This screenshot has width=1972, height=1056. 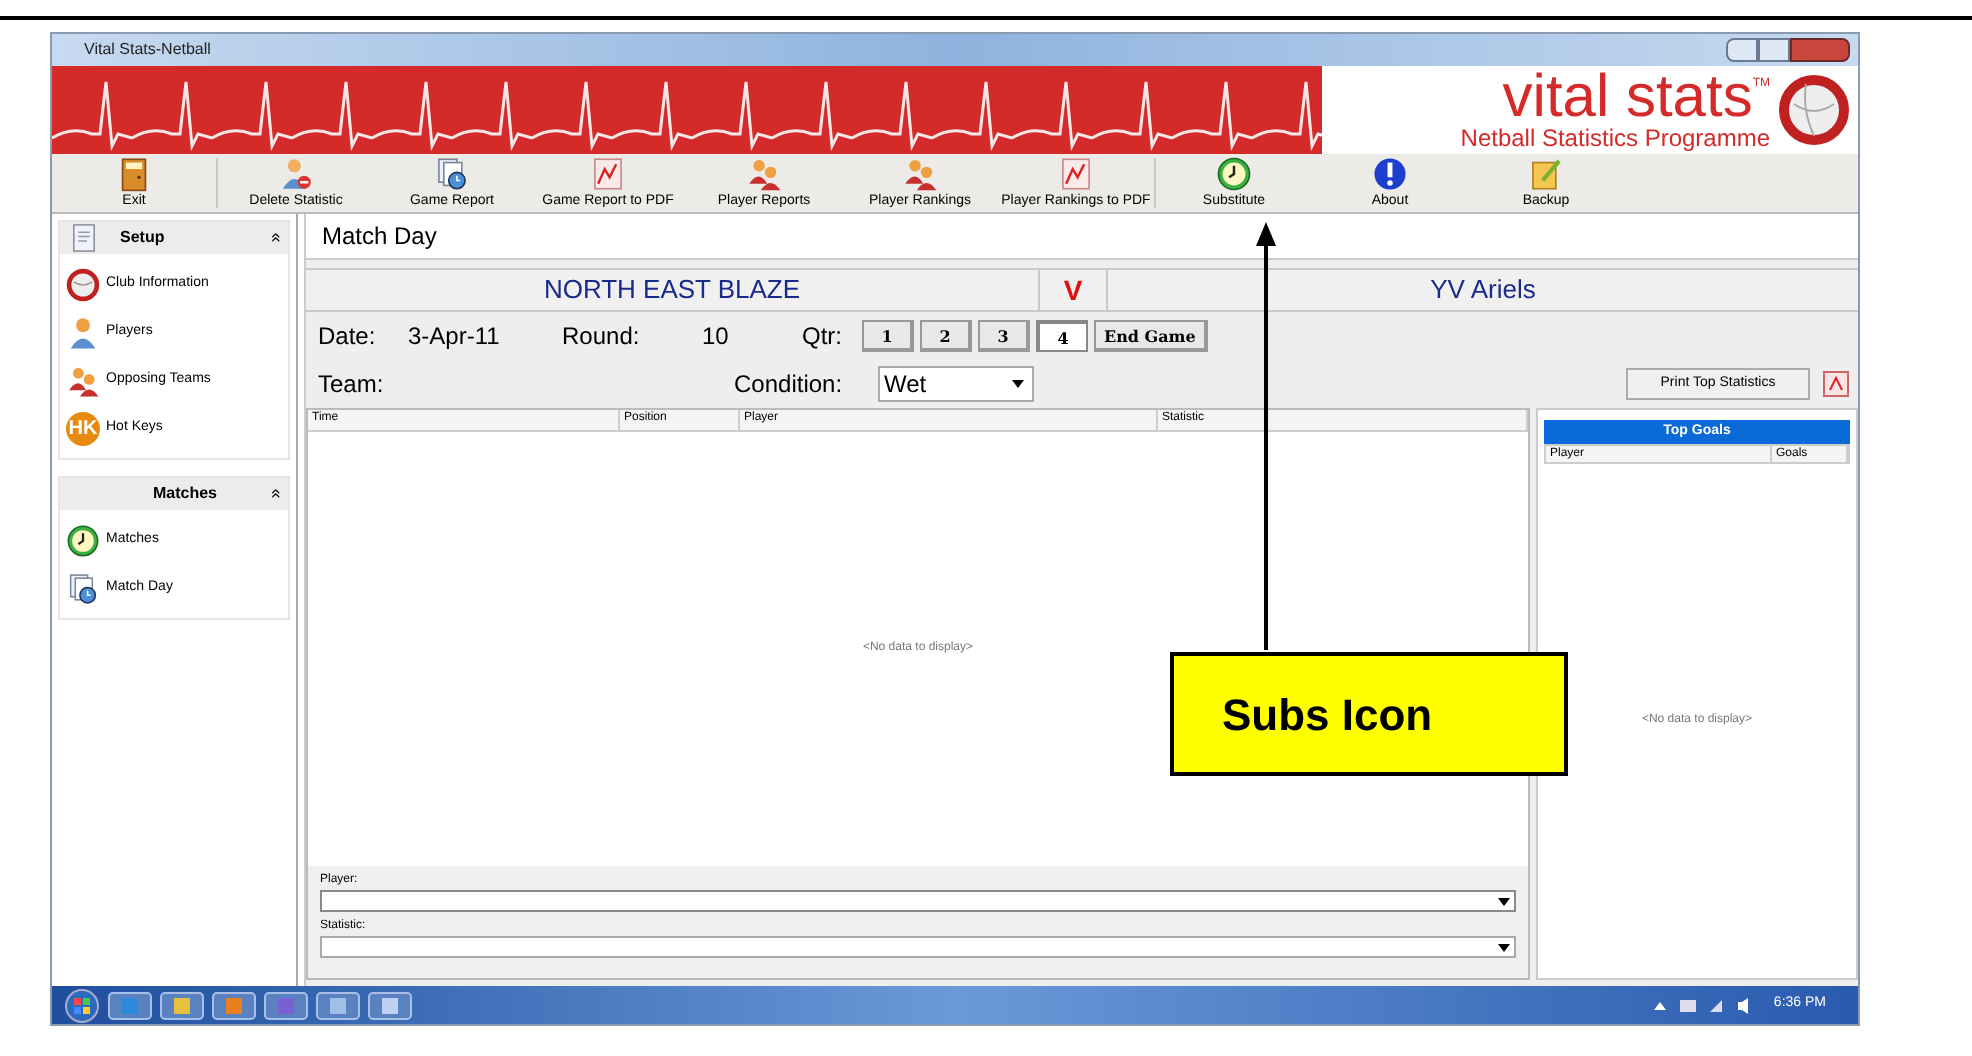 What do you see at coordinates (147, 50) in the screenshot?
I see `window-title: Vital Stats-Netball` at bounding box center [147, 50].